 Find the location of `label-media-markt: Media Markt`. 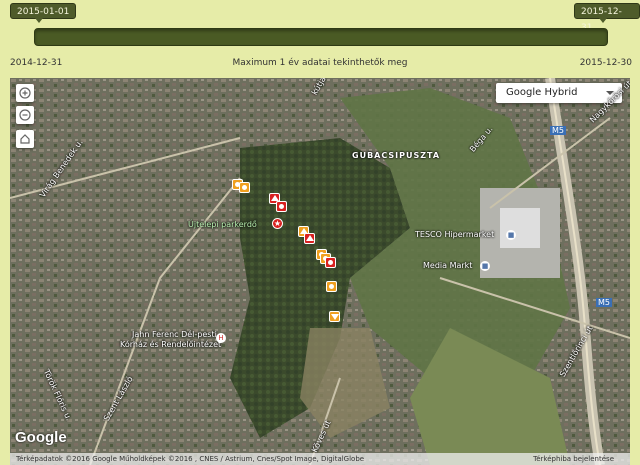

label-media-markt: Media Markt is located at coordinates (448, 265).